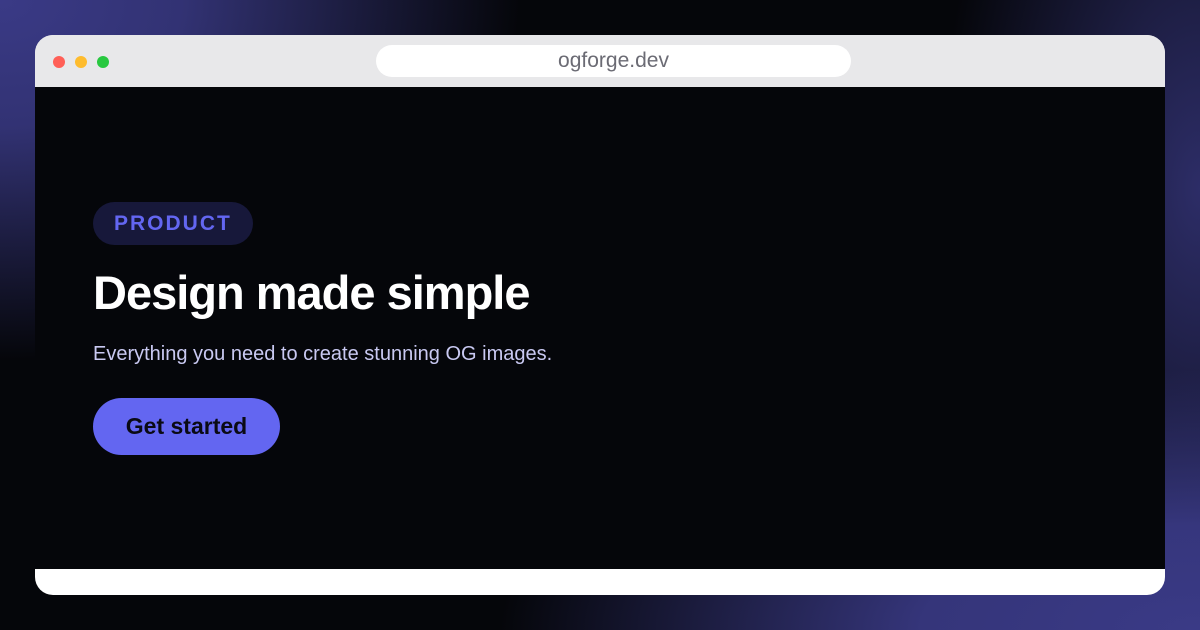 The height and width of the screenshot is (630, 1200). I want to click on get-started-label: Get started, so click(186, 426).